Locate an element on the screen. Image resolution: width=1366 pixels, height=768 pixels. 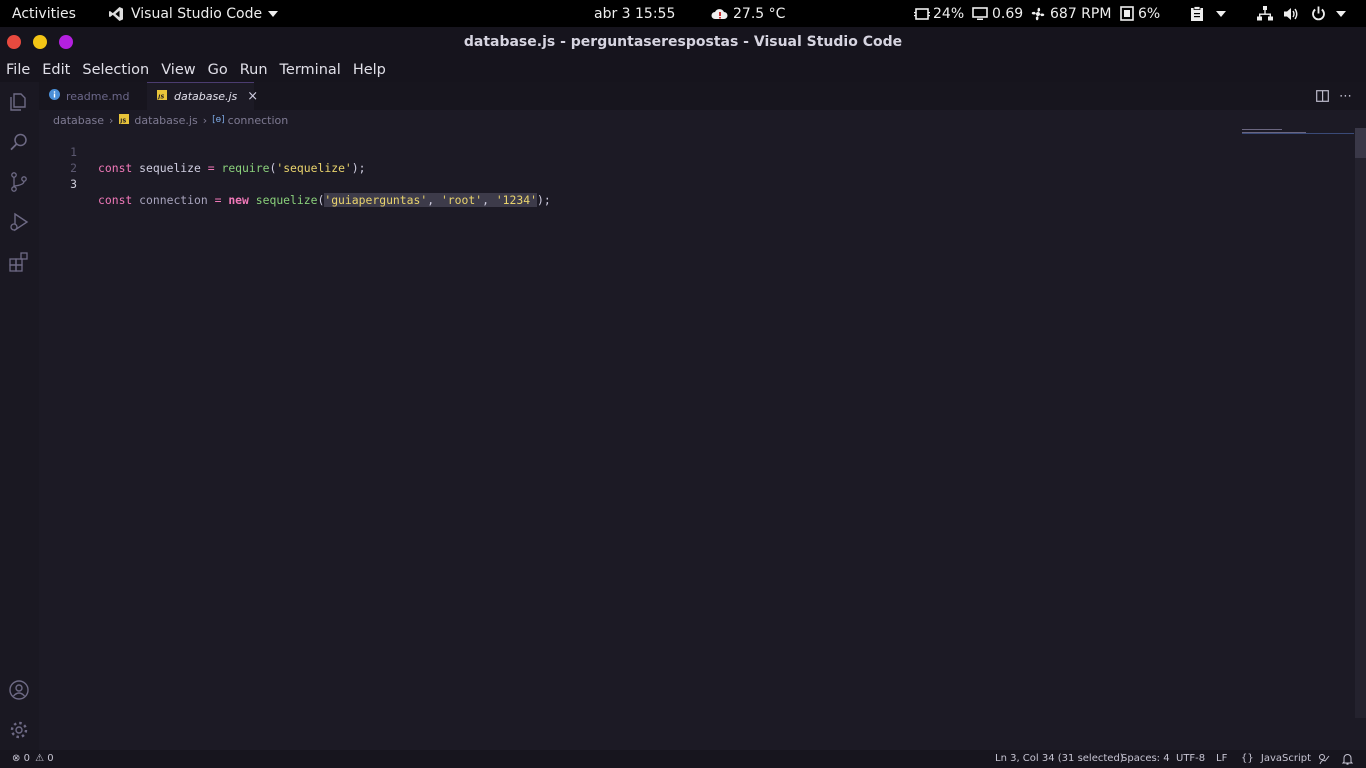
vscode-icon is located at coordinates (116, 14).